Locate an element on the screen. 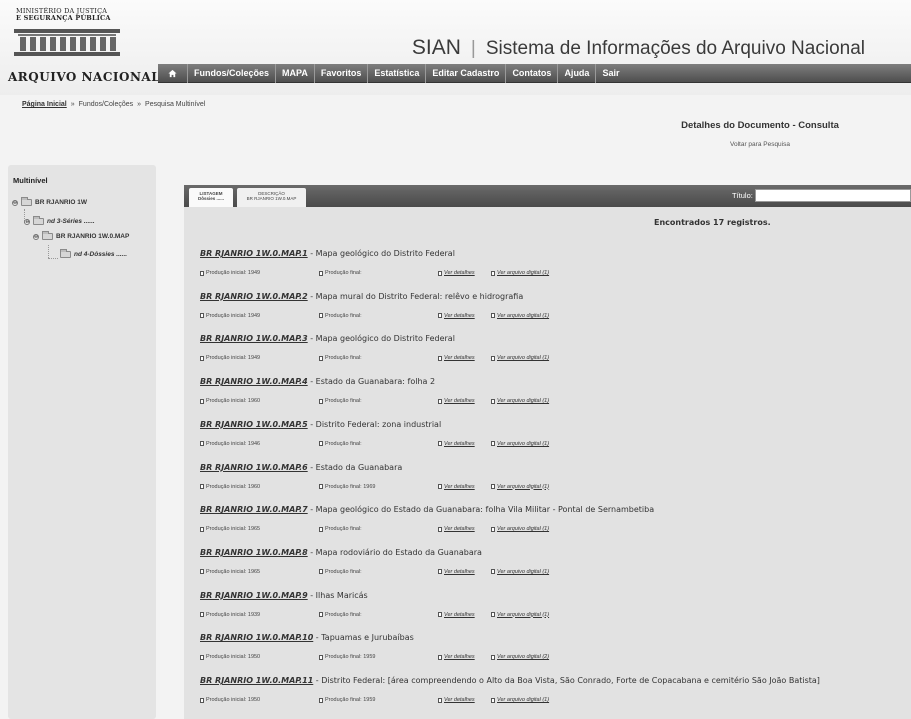  nav-ajuda: Ajuda is located at coordinates (577, 73).